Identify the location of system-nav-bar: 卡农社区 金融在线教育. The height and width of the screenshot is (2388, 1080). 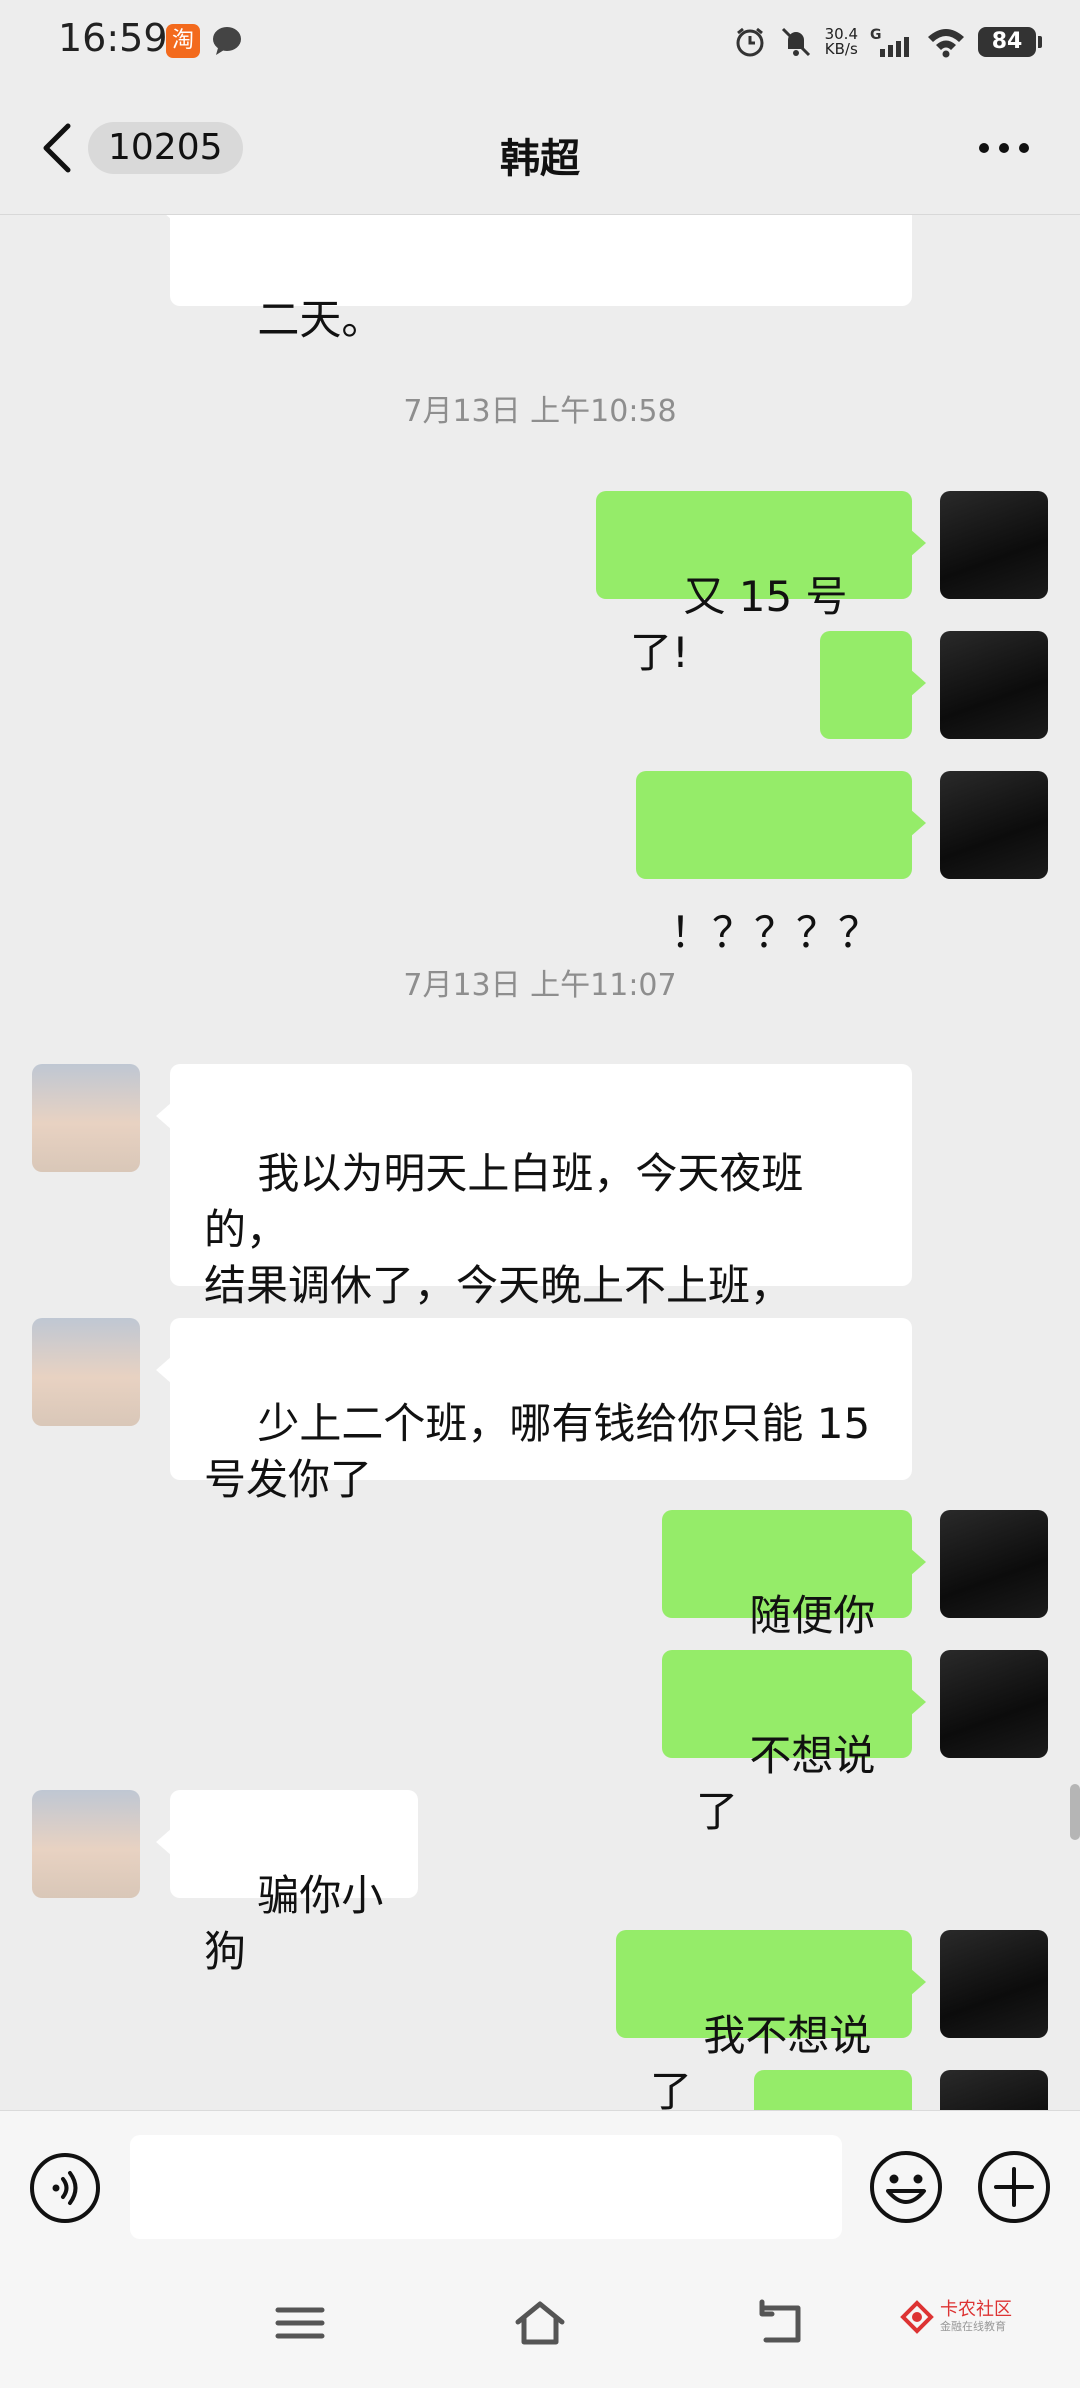
(540, 2324).